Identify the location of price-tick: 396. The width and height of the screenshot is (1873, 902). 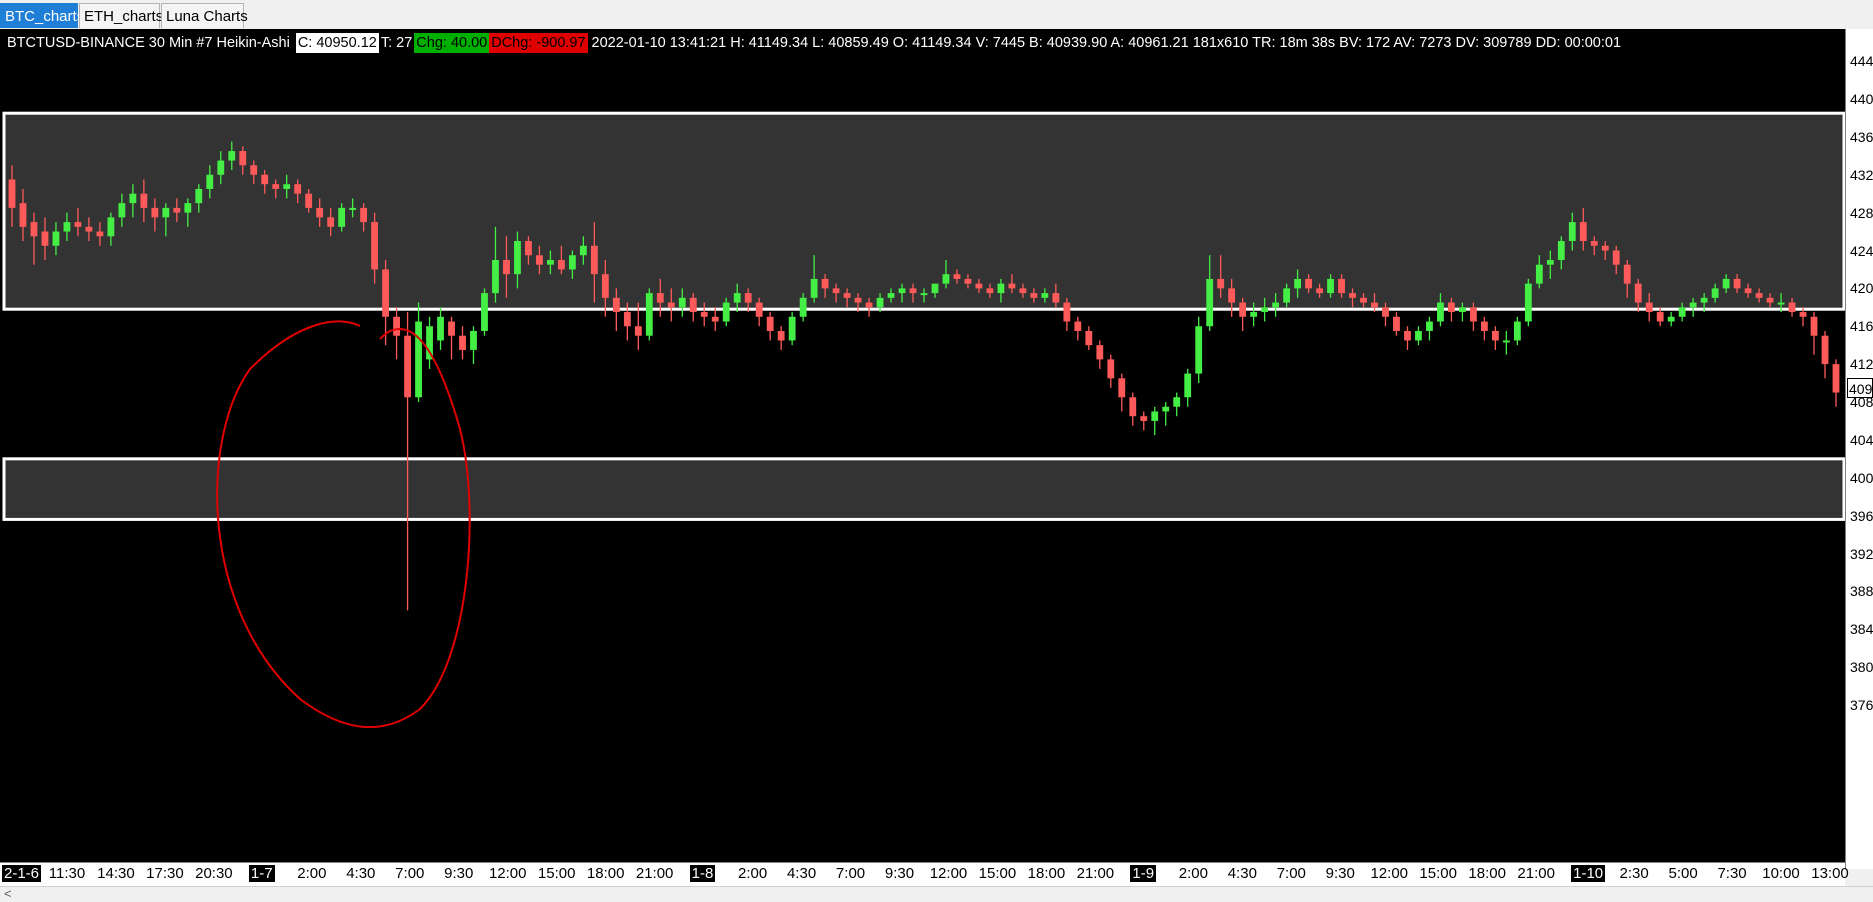
(1861, 515).